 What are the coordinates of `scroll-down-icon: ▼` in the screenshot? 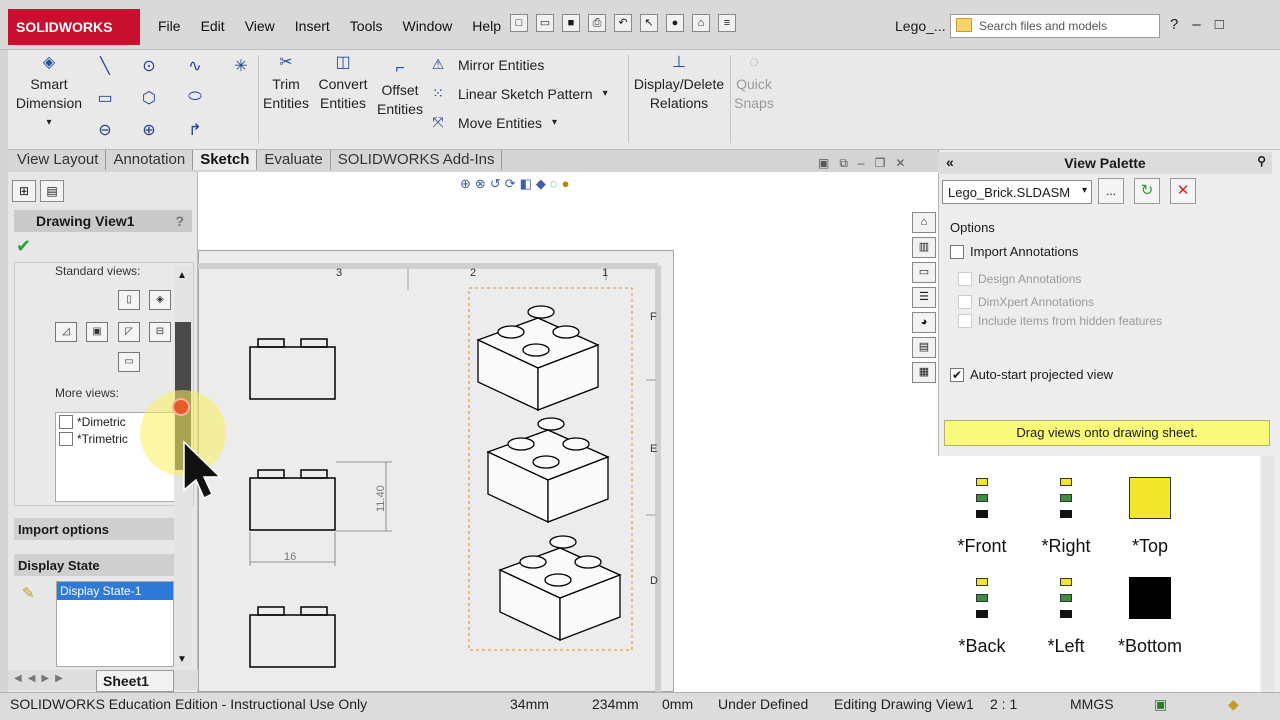 It's located at (182, 659).